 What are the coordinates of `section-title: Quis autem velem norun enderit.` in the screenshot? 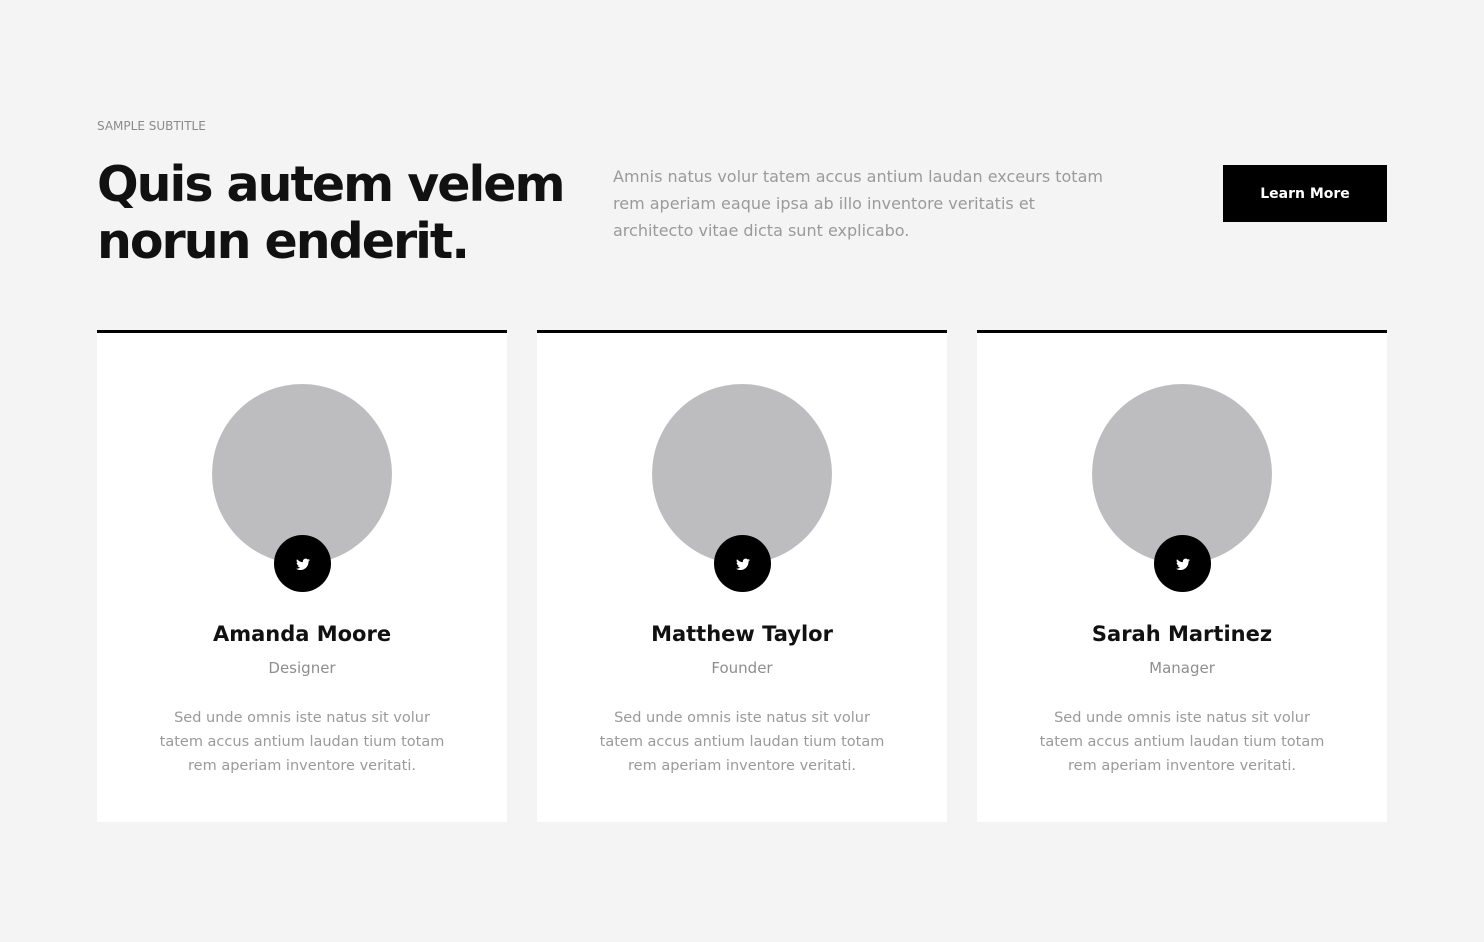 It's located at (331, 213).